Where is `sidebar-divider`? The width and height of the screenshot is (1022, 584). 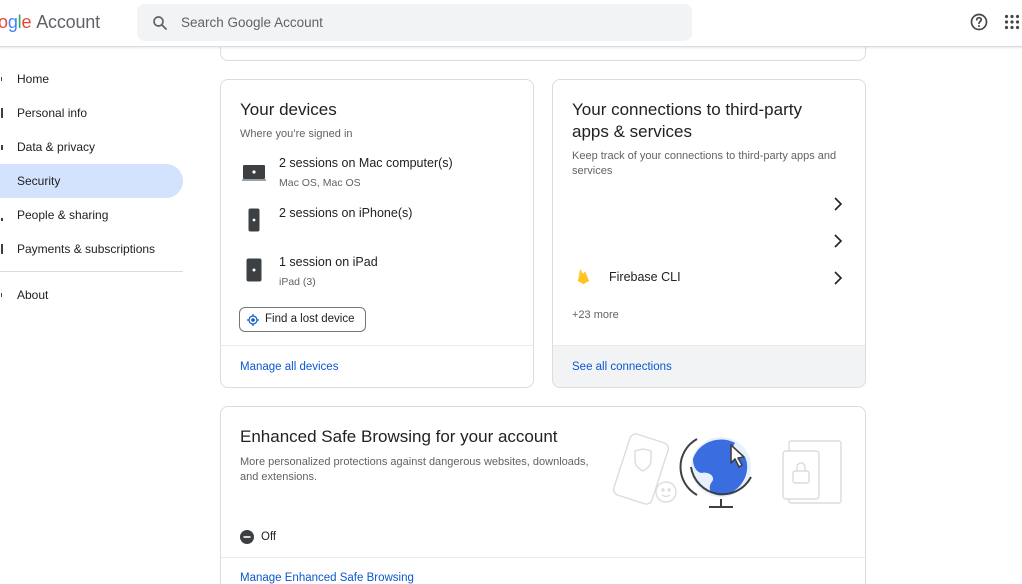 sidebar-divider is located at coordinates (91, 271).